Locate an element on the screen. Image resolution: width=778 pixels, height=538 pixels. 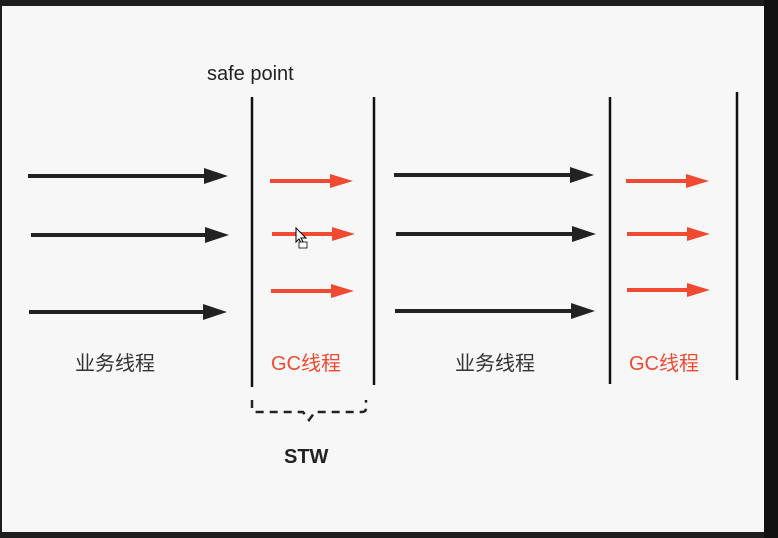
mouse-cursor-icon is located at coordinates (301, 237).